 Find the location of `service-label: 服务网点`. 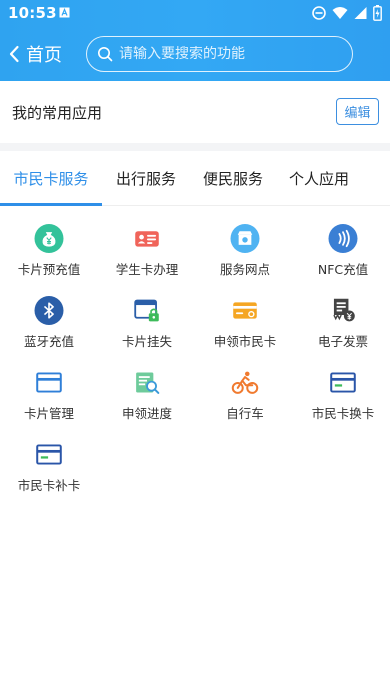

service-label: 服务网点 is located at coordinates (244, 269).